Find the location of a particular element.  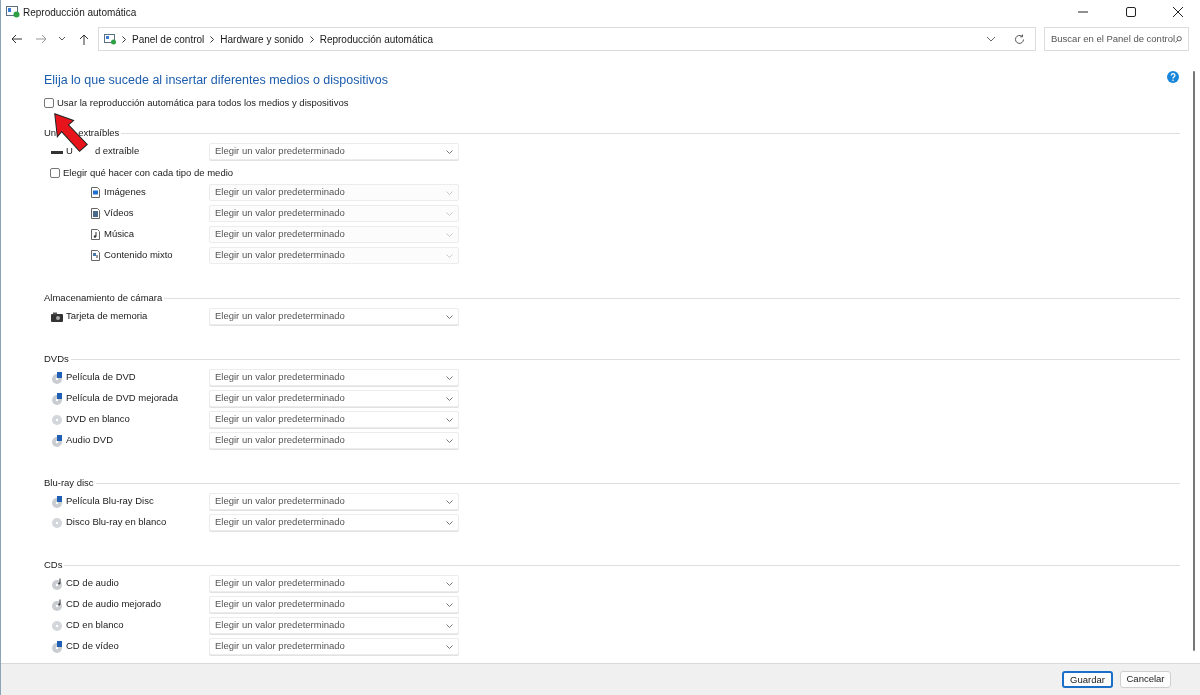

search-field: Buscar en el Panel de control is located at coordinates (1116, 39).